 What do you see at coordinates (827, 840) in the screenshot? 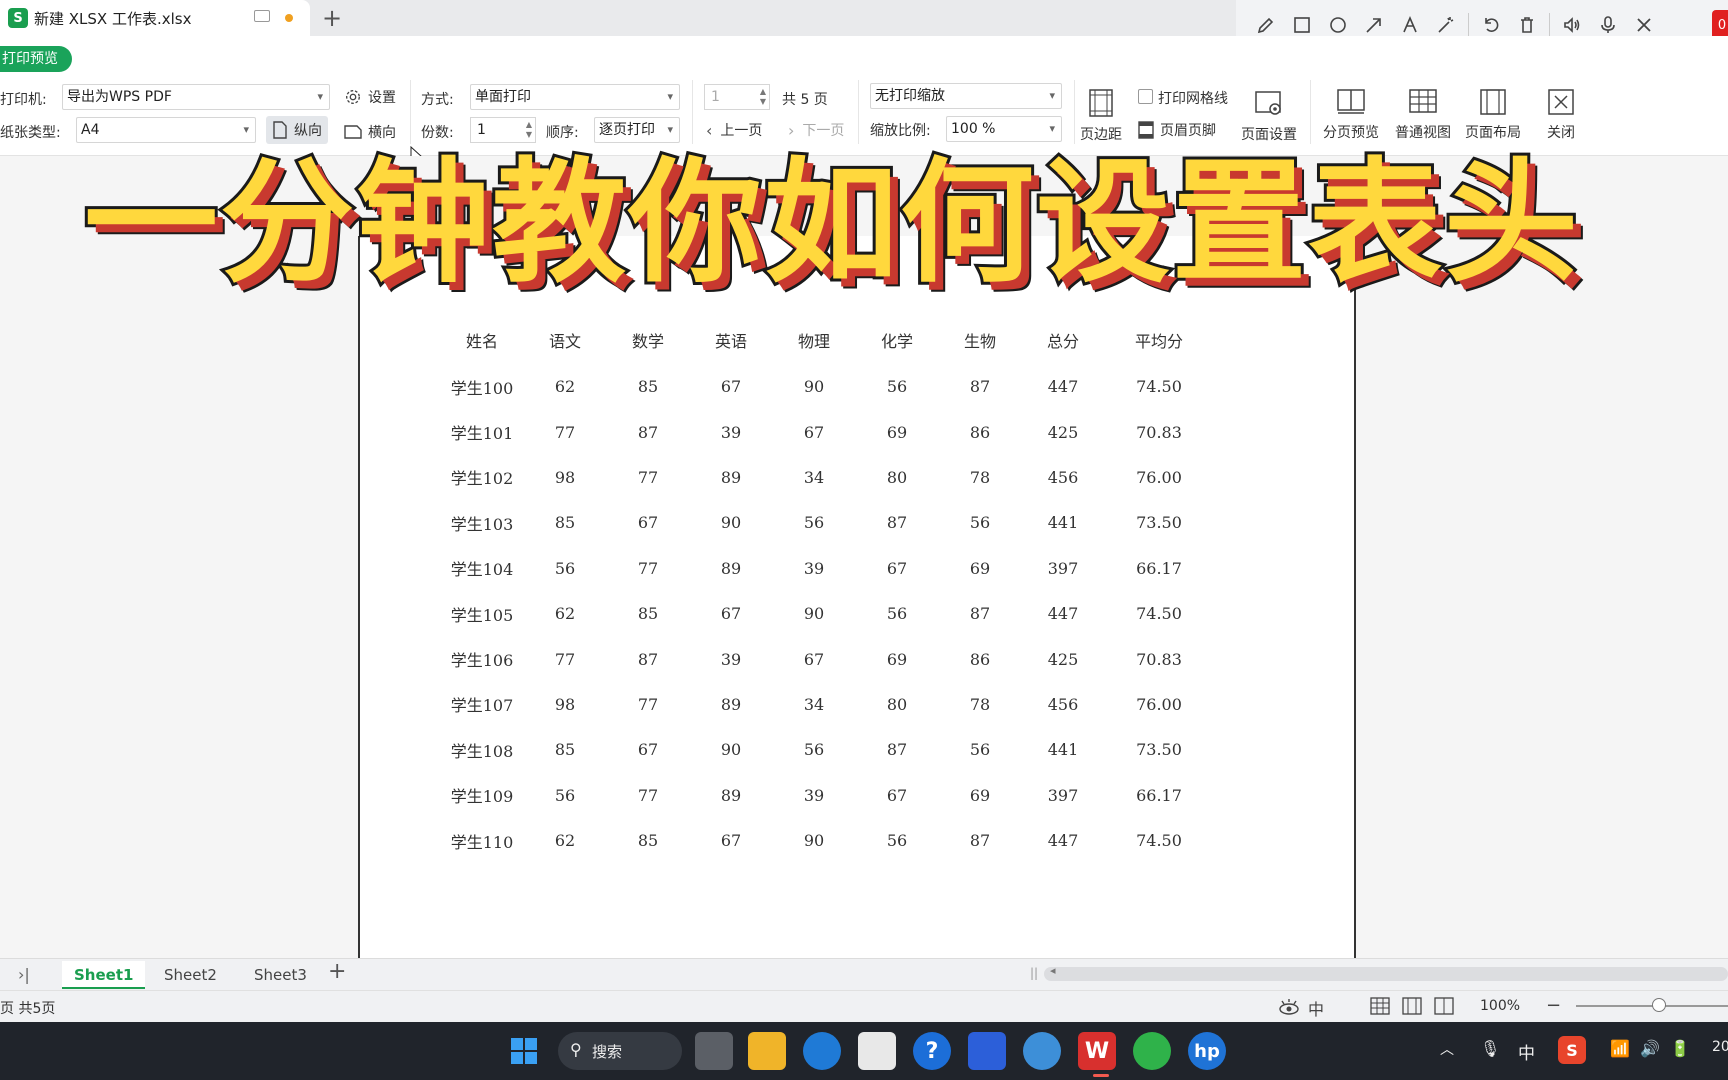
I see `table-row: 学生110 62 85 67 90 56 87 447 74.50` at bounding box center [827, 840].